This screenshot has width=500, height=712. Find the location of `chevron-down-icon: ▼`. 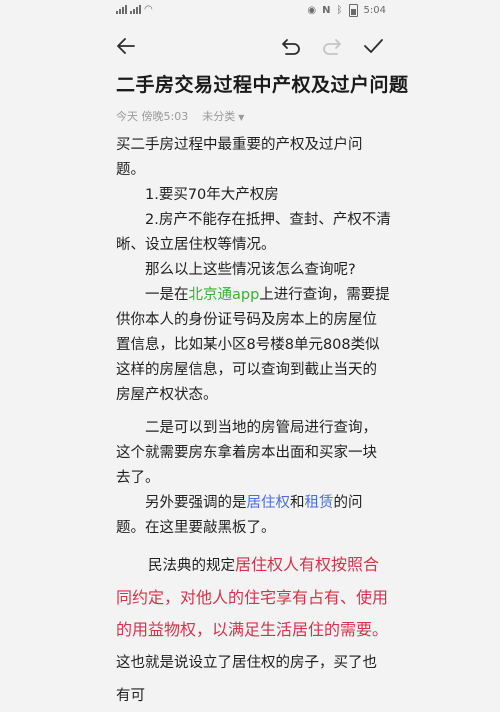

chevron-down-icon: ▼ is located at coordinates (241, 117).